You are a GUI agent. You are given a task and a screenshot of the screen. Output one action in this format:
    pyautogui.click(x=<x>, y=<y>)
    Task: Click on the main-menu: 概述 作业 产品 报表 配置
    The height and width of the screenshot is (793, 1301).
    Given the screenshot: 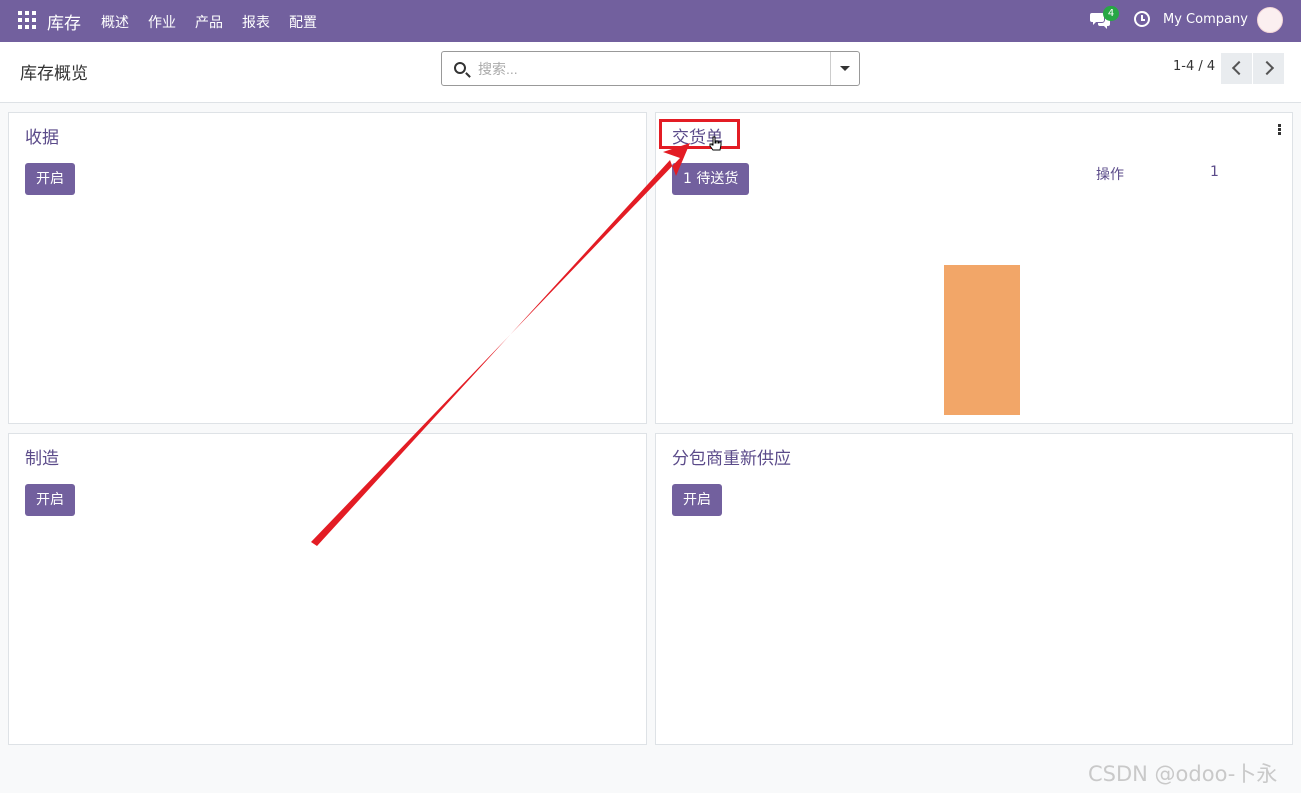 What is the action you would take?
    pyautogui.click(x=218, y=22)
    